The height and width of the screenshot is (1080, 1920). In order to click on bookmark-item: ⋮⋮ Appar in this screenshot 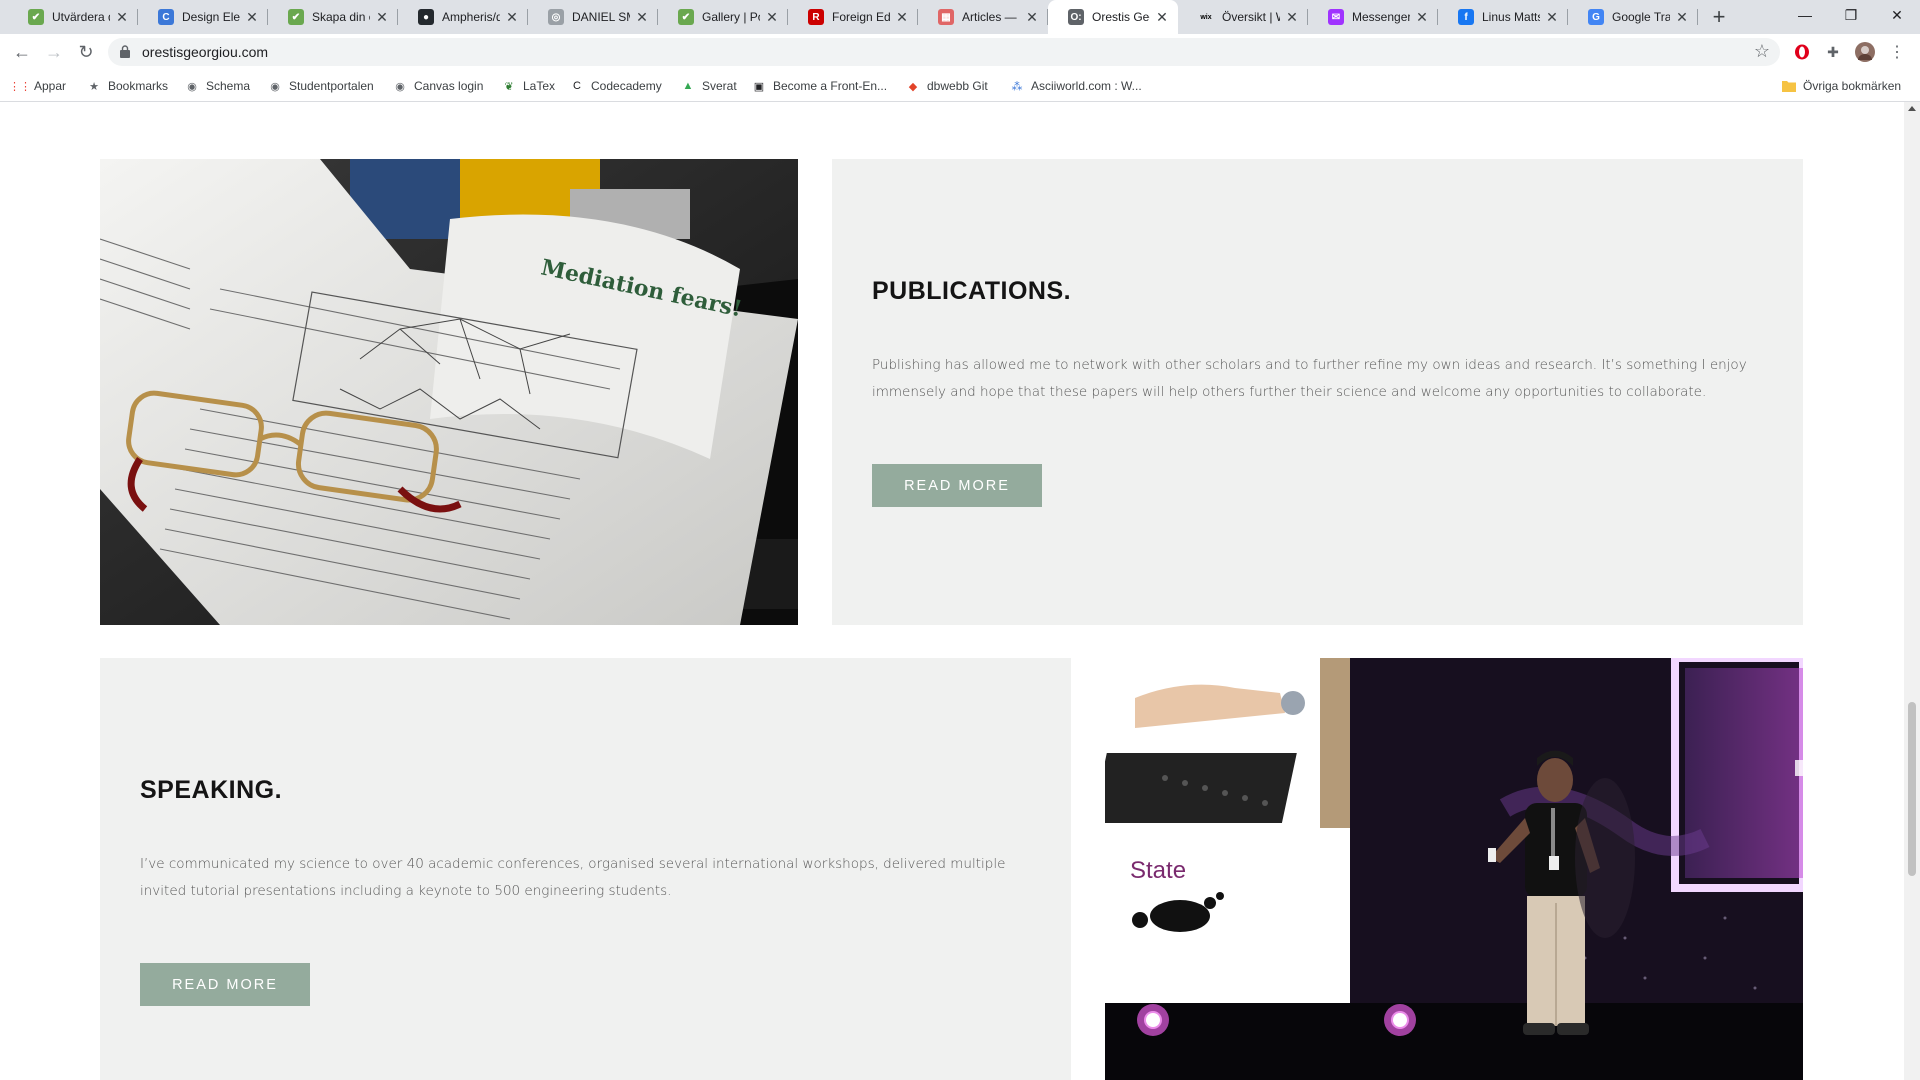, I will do `click(38, 86)`.